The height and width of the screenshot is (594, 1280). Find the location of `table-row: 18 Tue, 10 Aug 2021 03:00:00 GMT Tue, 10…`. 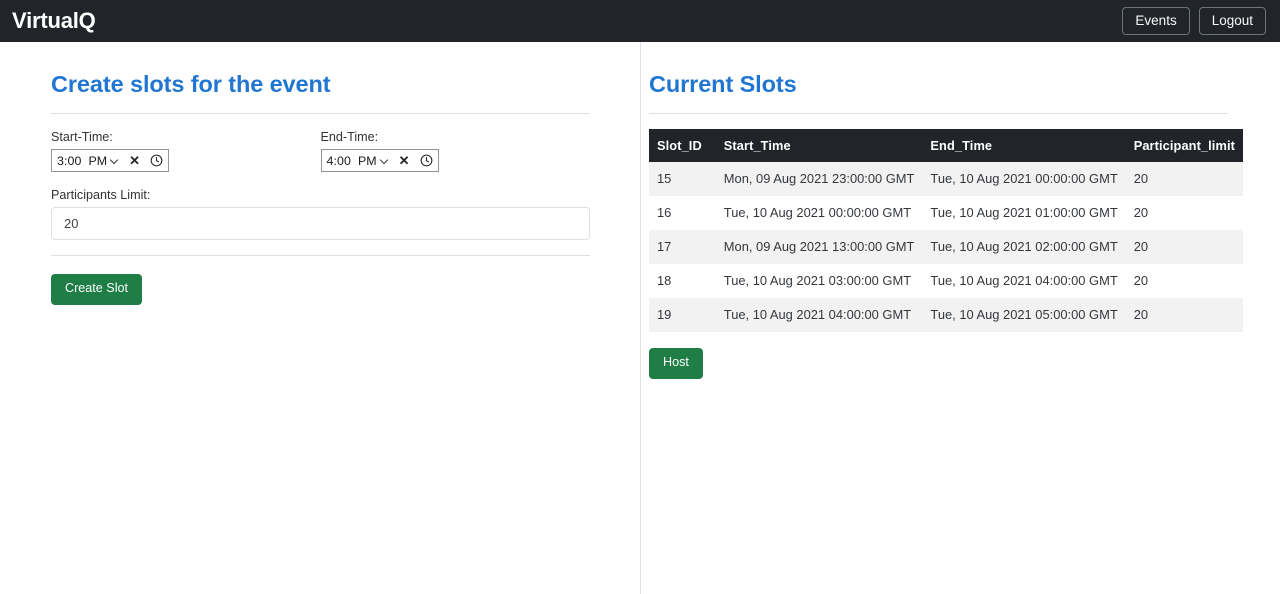

table-row: 18 Tue, 10 Aug 2021 03:00:00 GMT Tue, 10… is located at coordinates (946, 281).